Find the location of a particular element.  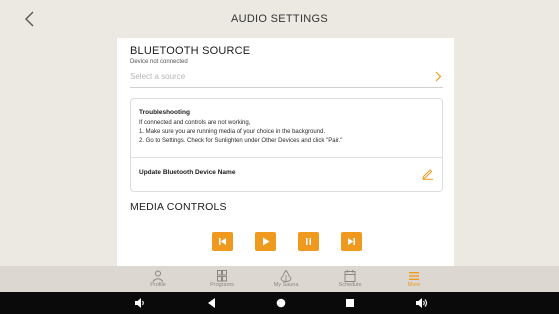

header: AUDIO SETTINGS is located at coordinates (279, 19).